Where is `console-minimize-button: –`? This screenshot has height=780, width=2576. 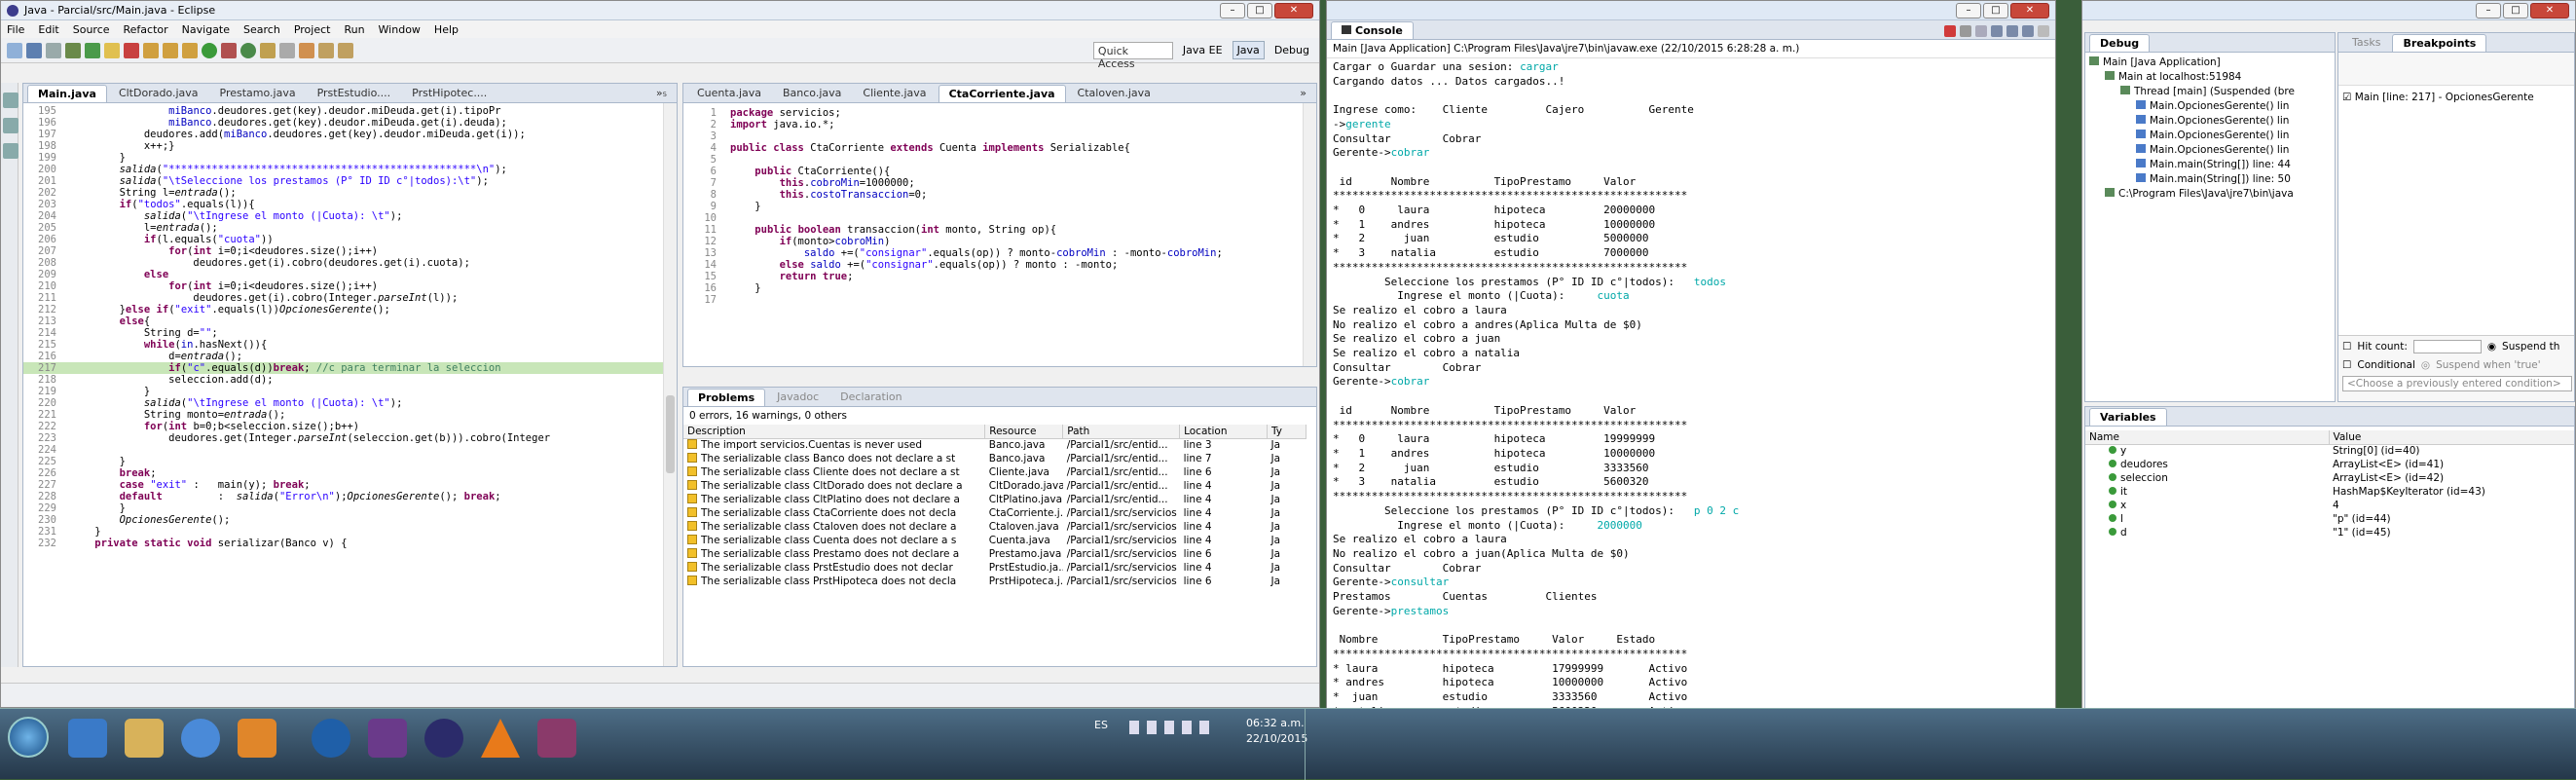 console-minimize-button: – is located at coordinates (1968, 10).